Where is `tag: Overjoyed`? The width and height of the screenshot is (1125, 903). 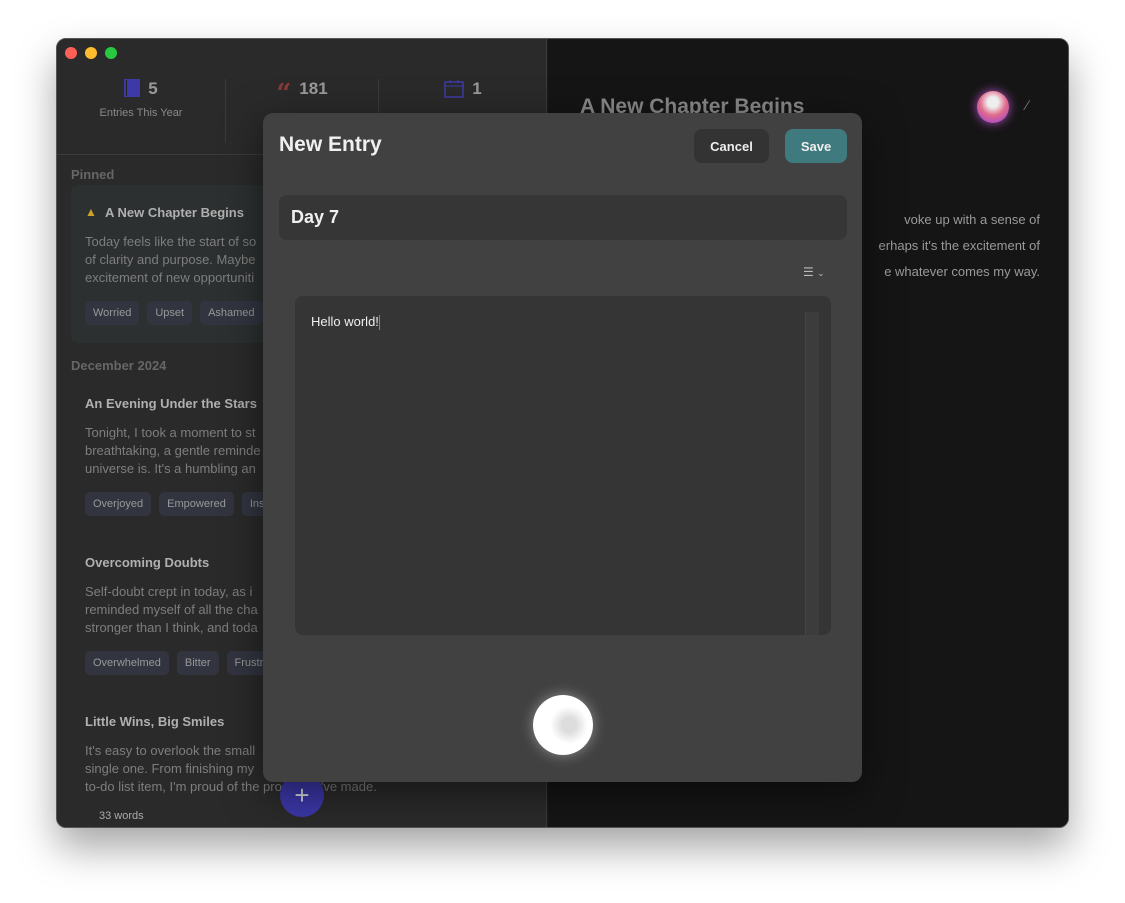 tag: Overjoyed is located at coordinates (118, 504).